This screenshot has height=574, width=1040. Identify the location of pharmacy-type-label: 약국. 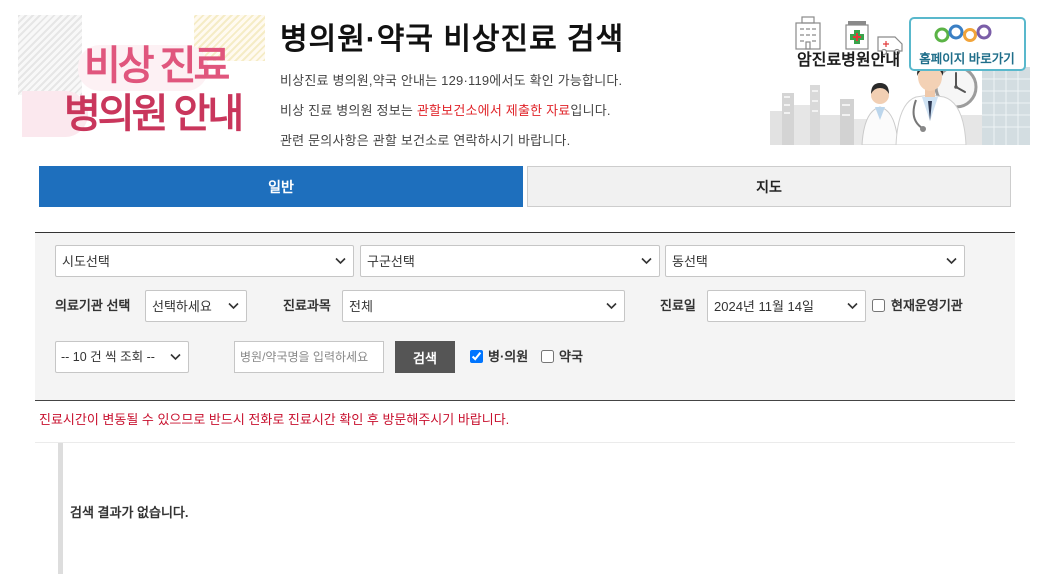
(571, 357).